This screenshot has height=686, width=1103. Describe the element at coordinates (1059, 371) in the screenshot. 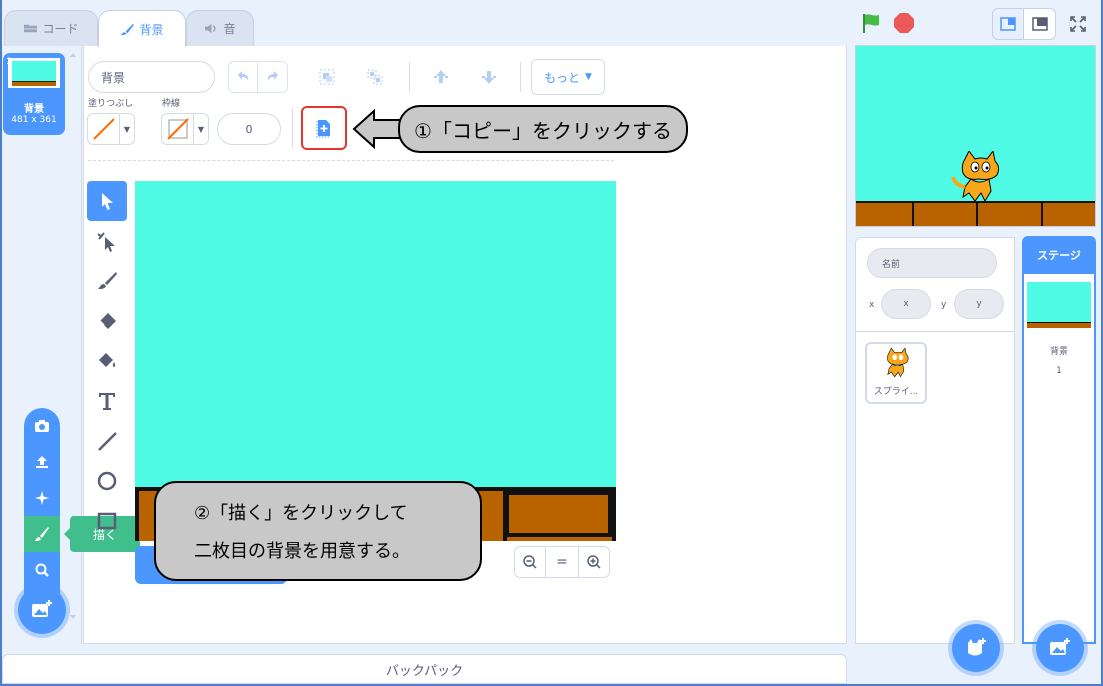

I see `stage-backdrop-count: 1` at that location.